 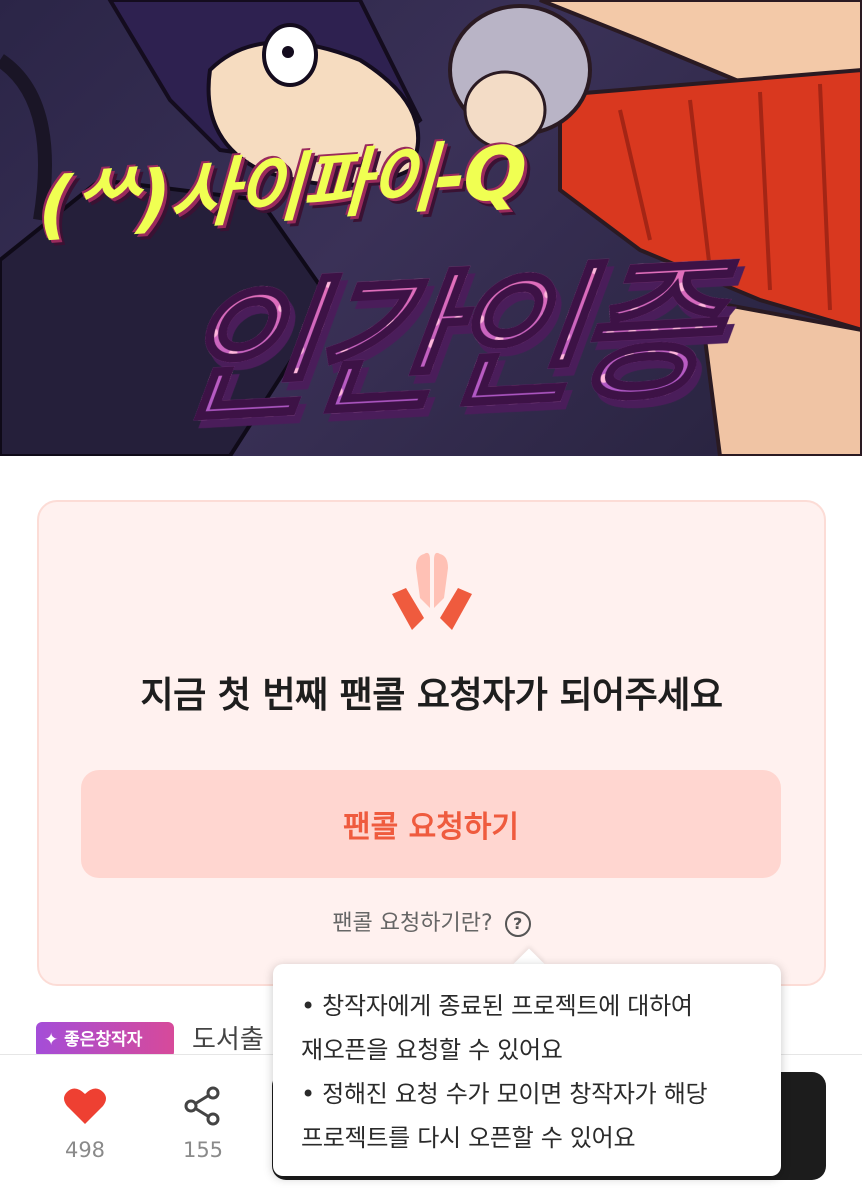 I want to click on like-button: 498, so click(x=85, y=1131).